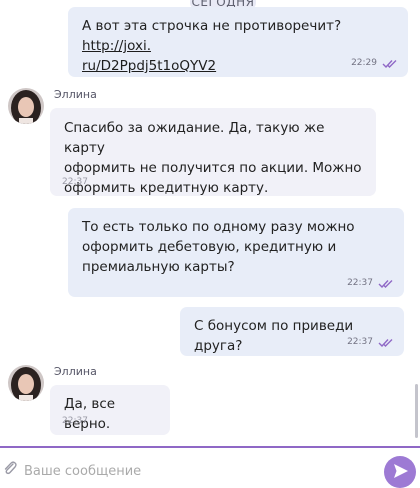 This screenshot has width=420, height=488. I want to click on send-button, so click(400, 472).